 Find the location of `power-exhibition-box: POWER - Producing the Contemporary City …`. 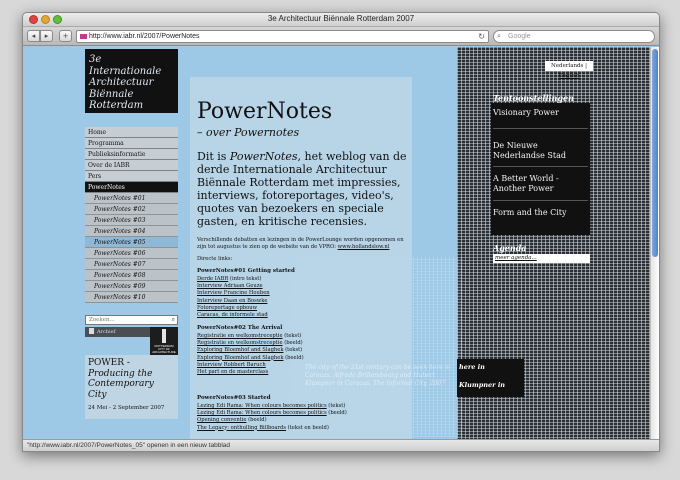

power-exhibition-box: POWER - Producing the Contemporary City … is located at coordinates (131, 387).